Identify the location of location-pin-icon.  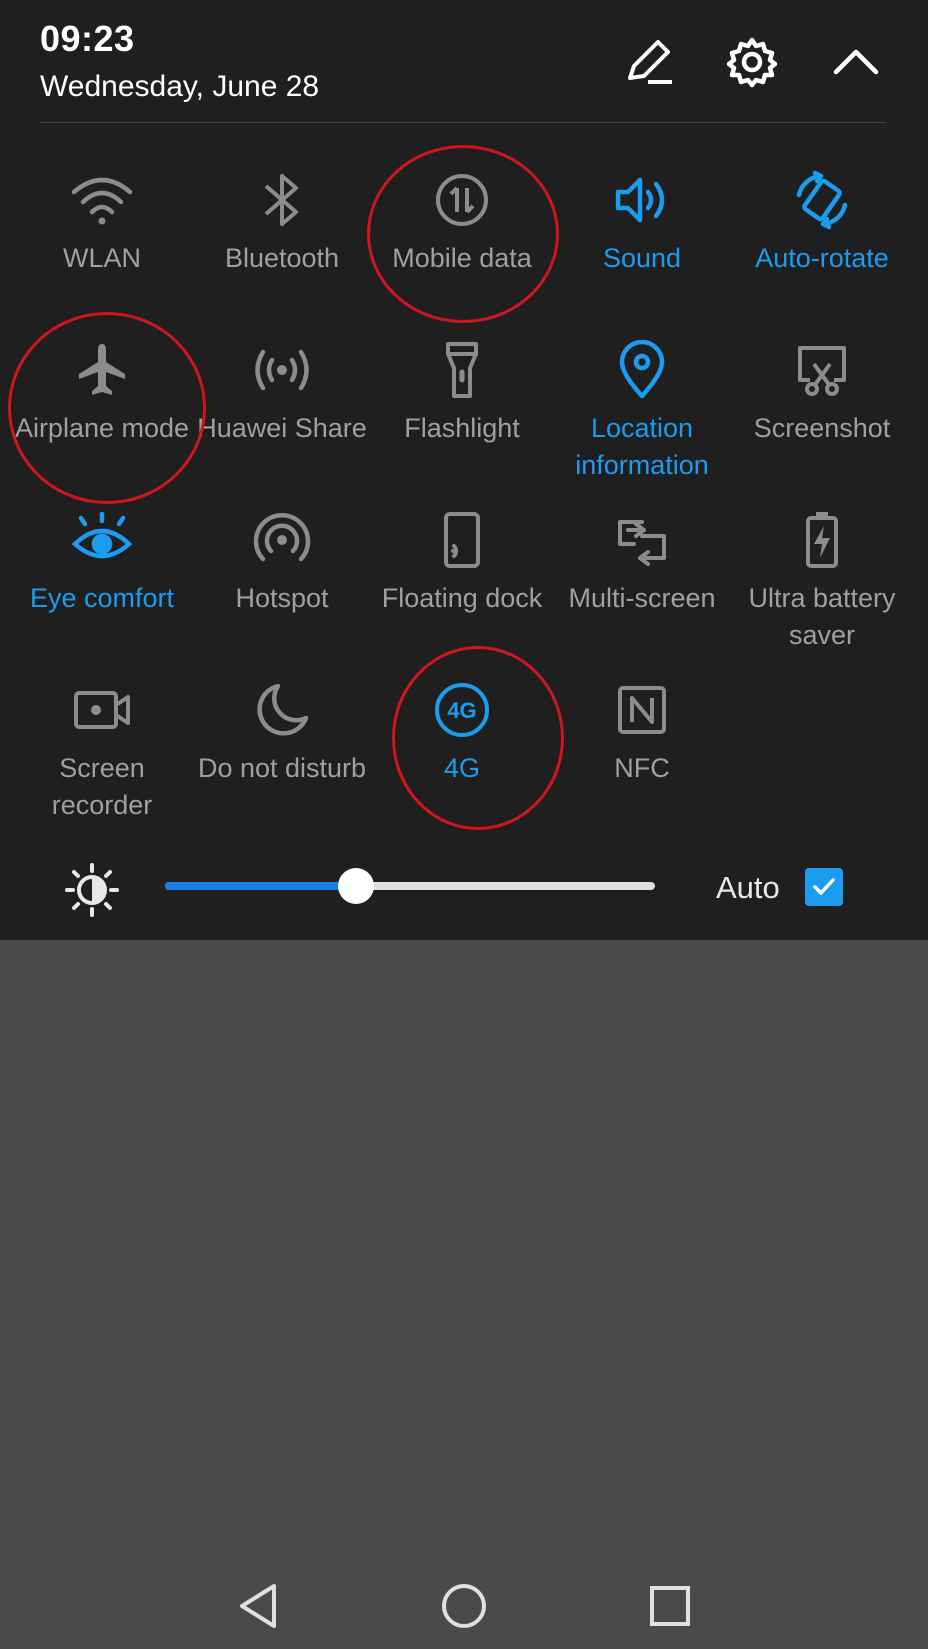
(642, 369).